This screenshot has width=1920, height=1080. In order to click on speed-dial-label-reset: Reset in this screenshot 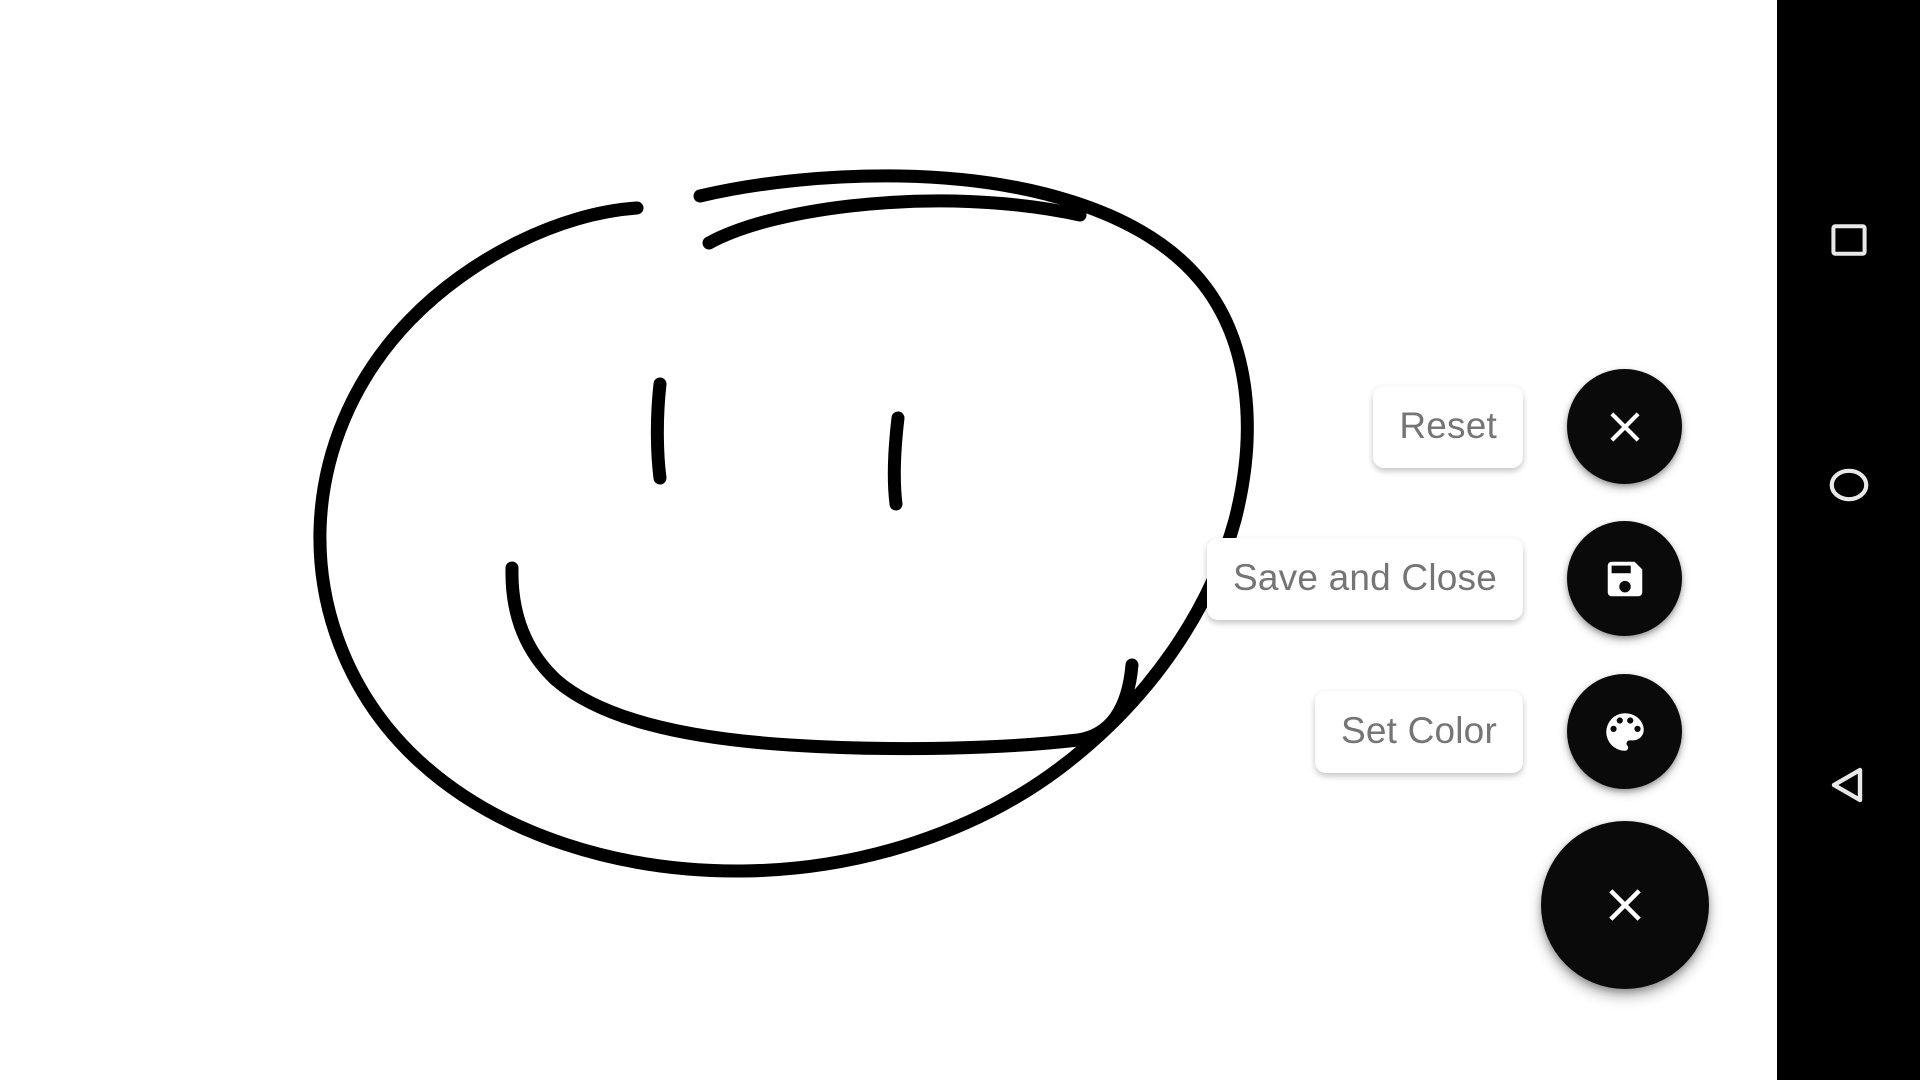, I will do `click(1448, 426)`.